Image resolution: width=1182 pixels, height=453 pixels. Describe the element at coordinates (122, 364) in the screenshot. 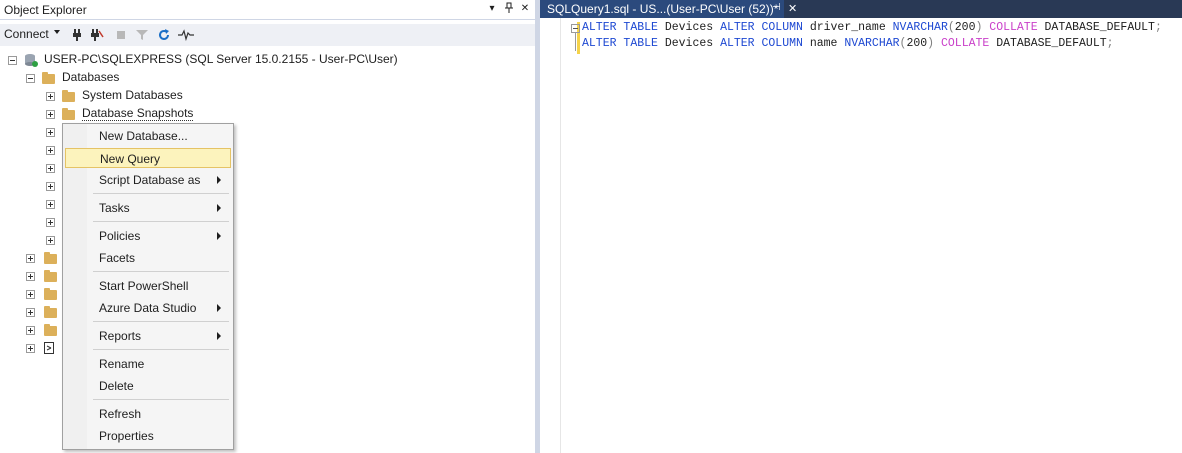

I see `menu-item-label: Rename` at that location.